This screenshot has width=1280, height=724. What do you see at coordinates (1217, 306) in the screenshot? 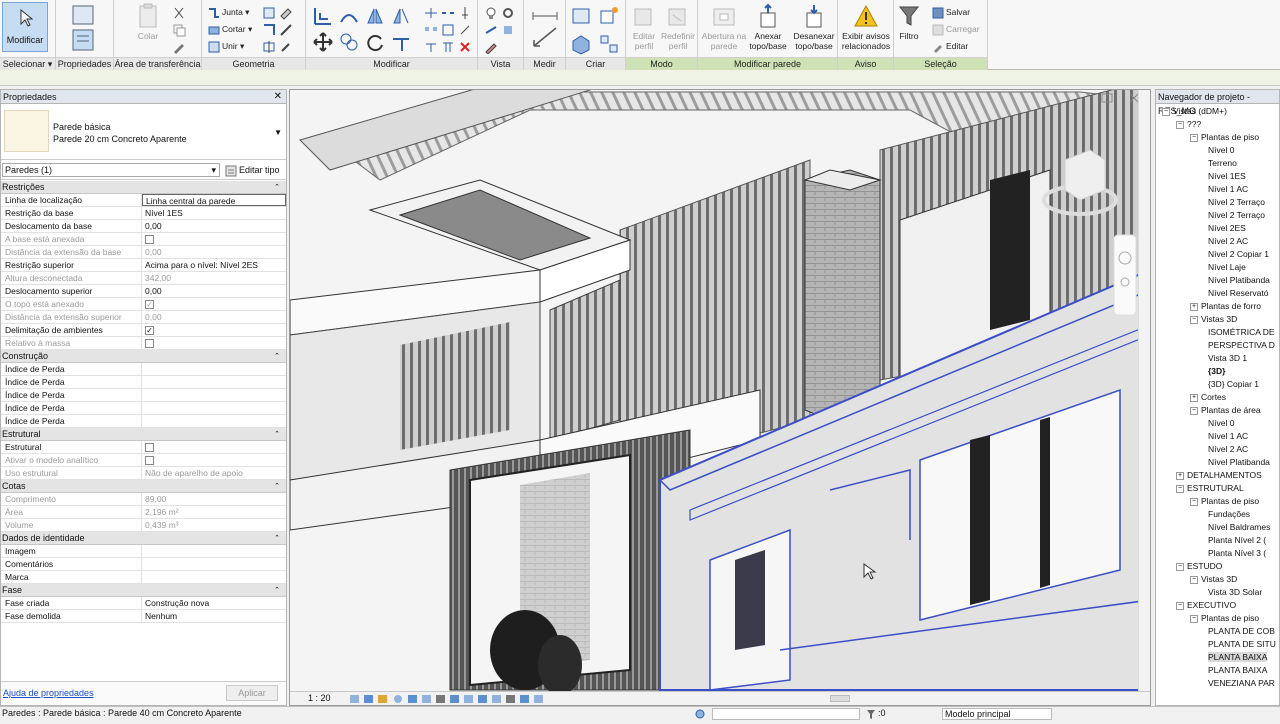
I see `tree-item: + Plantas de forro` at bounding box center [1217, 306].